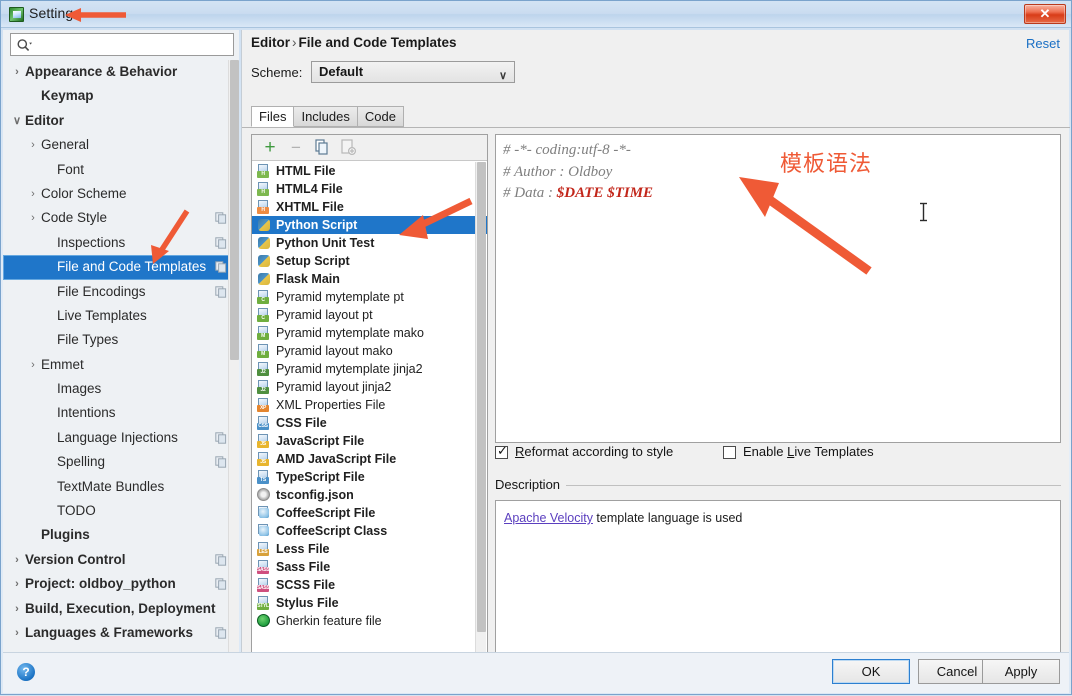 Image resolution: width=1072 pixels, height=696 pixels. What do you see at coordinates (369, 243) in the screenshot?
I see `template-list-item: Python Unit Test` at bounding box center [369, 243].